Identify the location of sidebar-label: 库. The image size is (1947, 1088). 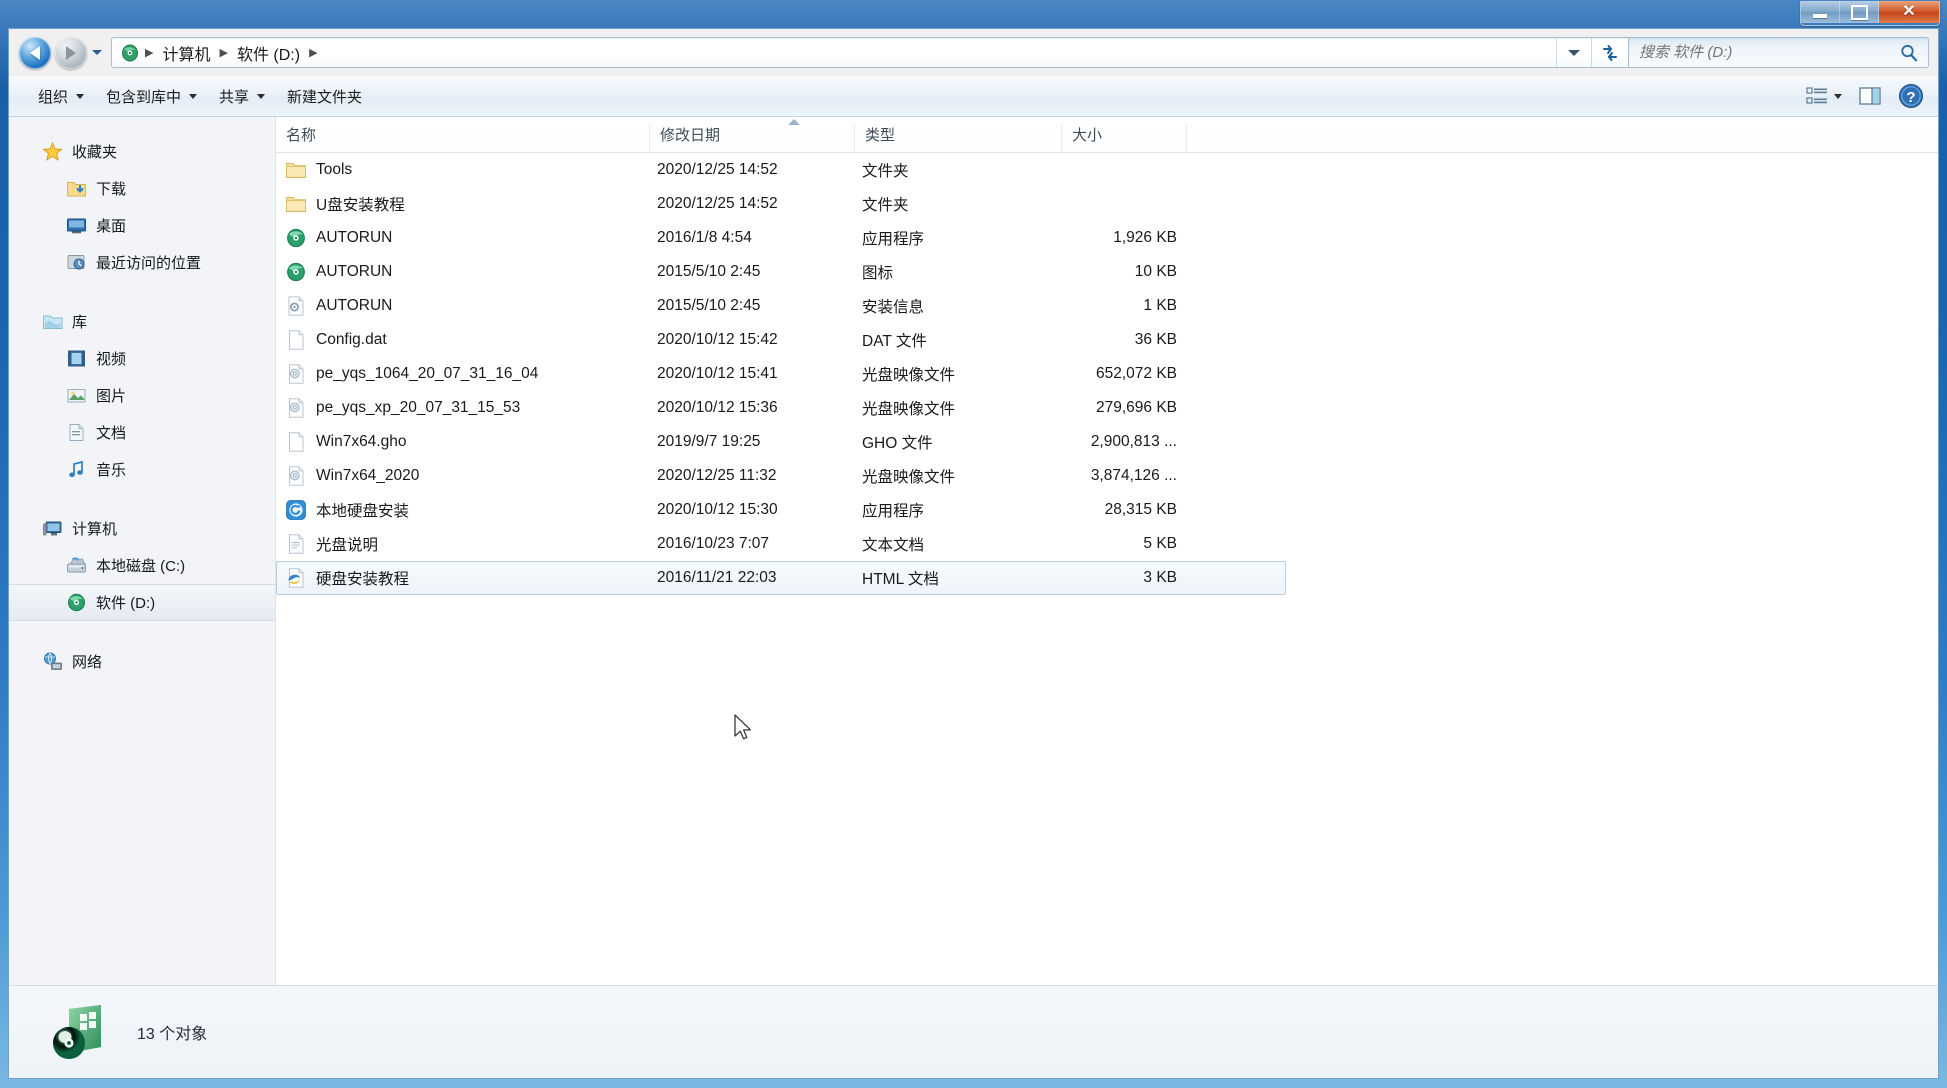
(80, 322).